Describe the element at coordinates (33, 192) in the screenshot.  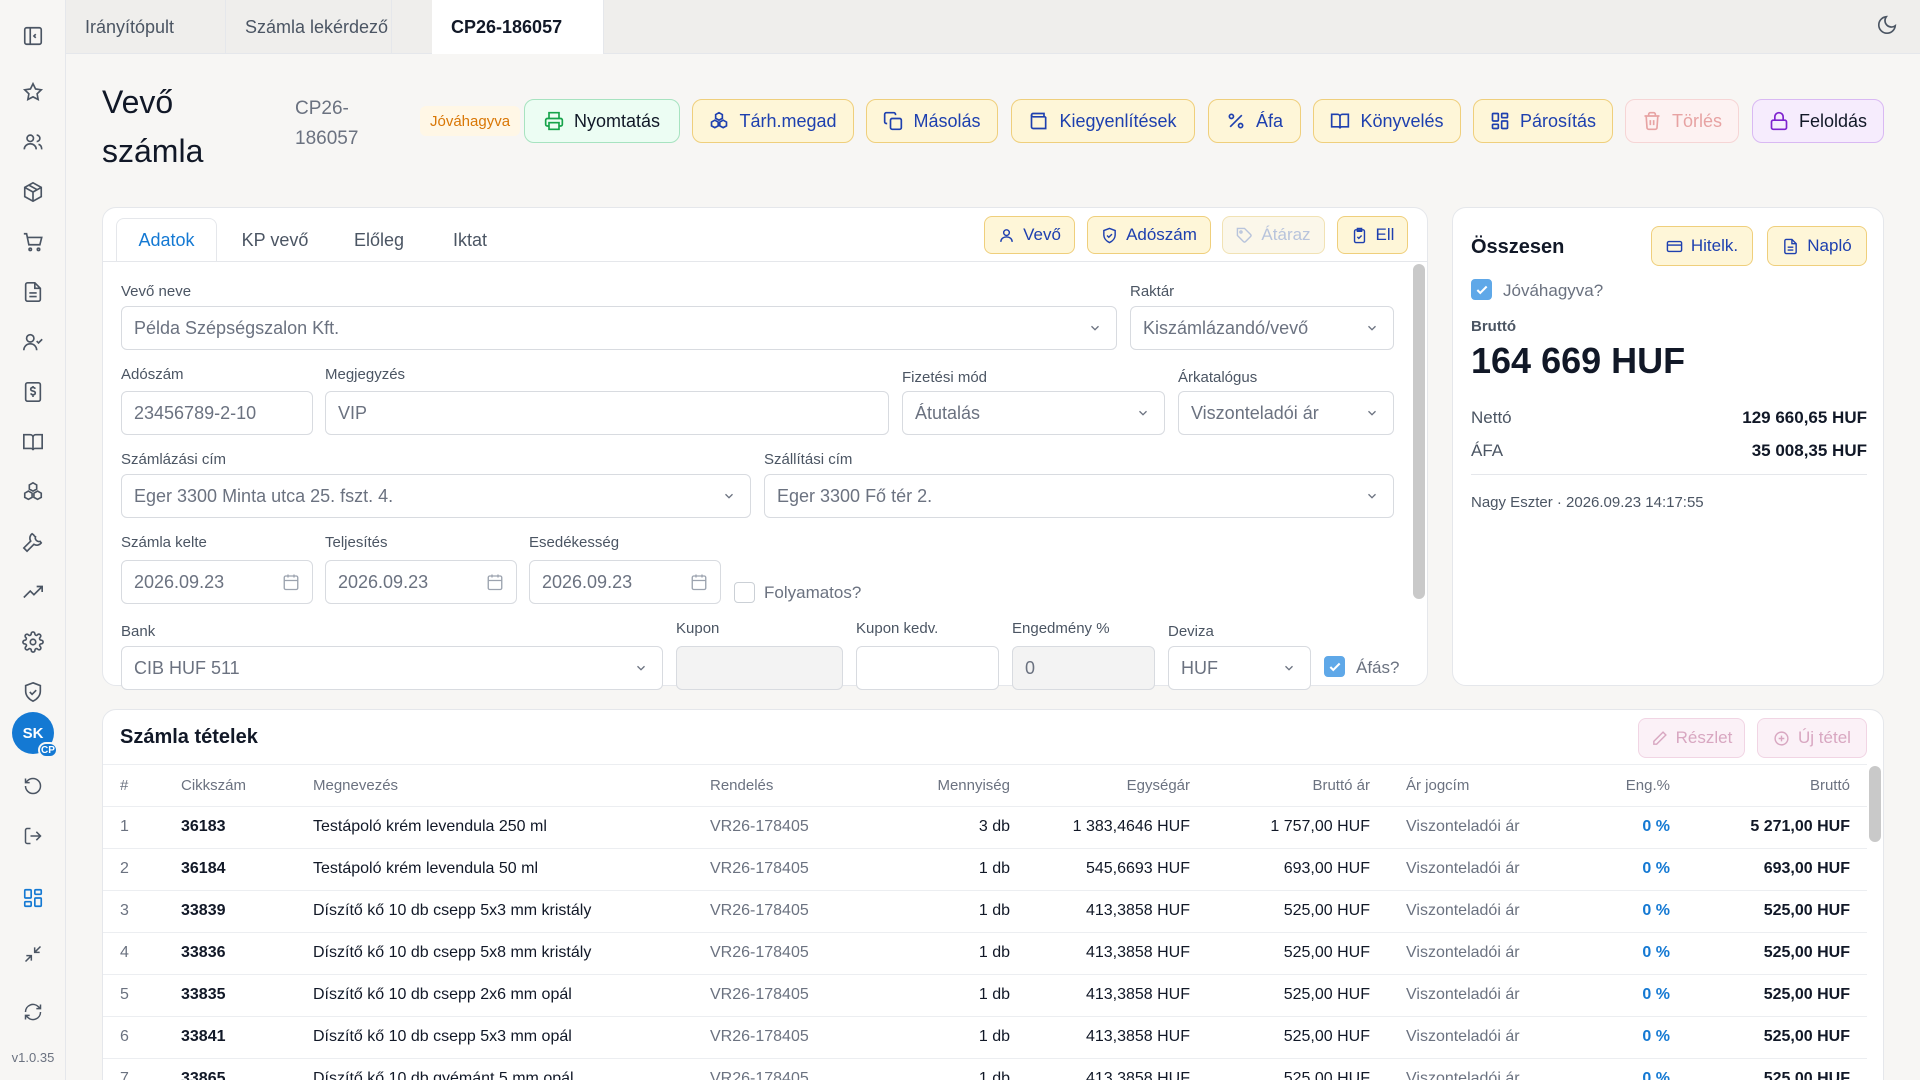
I see `package-icon` at that location.